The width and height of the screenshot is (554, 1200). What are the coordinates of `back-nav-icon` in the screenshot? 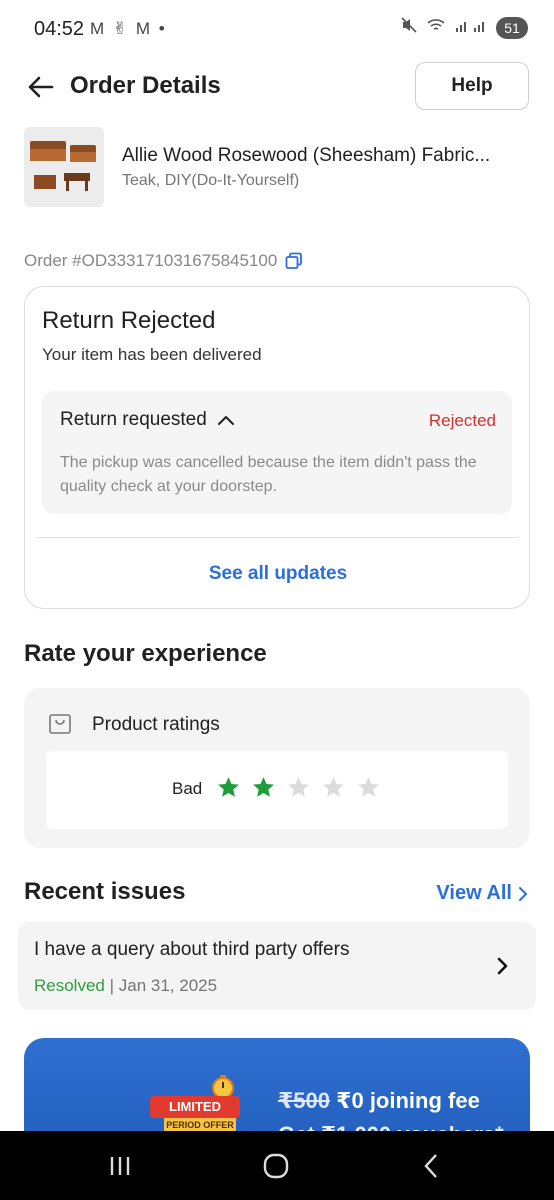 It's located at (432, 1166).